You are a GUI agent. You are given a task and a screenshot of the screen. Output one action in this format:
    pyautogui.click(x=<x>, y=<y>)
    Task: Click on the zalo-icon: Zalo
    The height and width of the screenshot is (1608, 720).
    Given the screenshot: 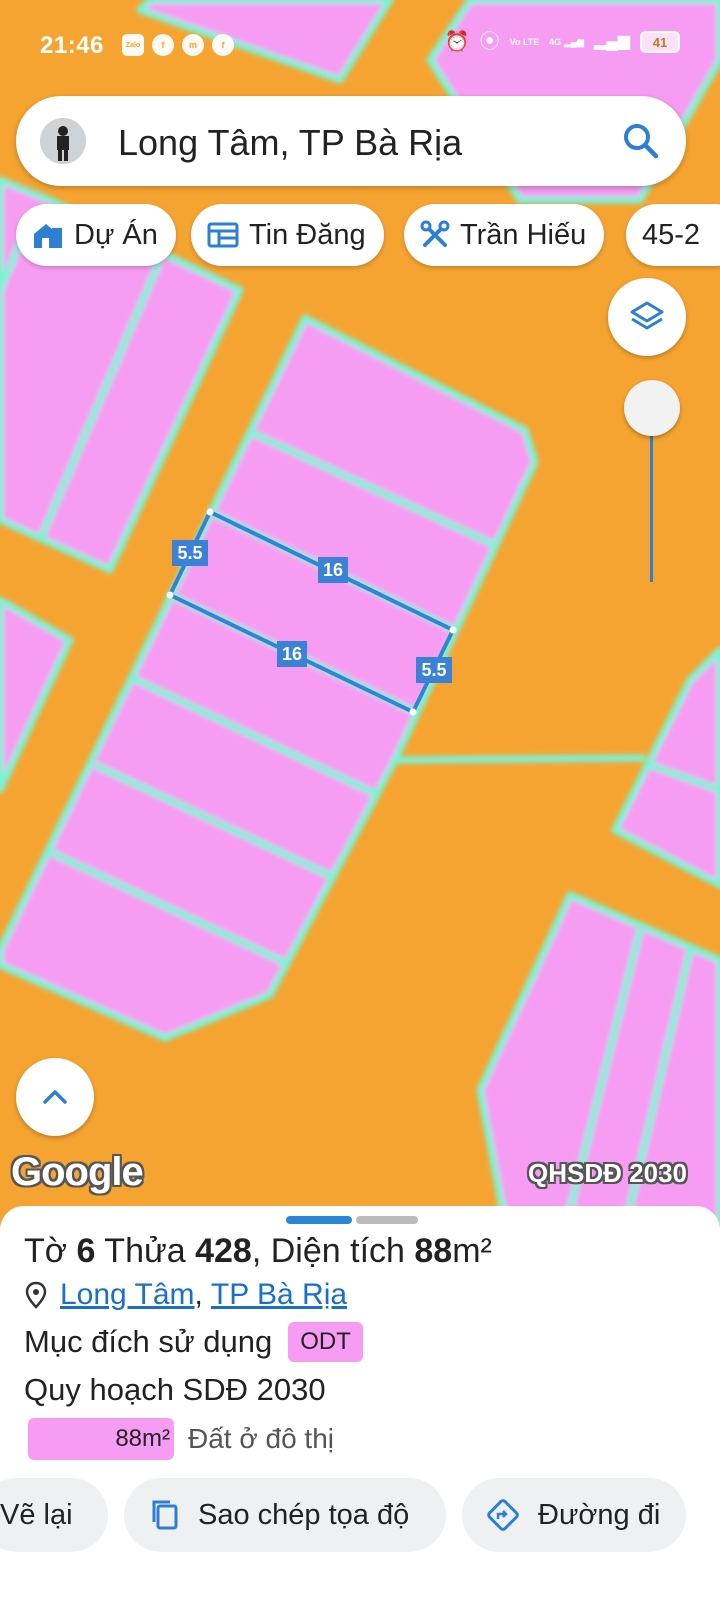 What is the action you would take?
    pyautogui.click(x=133, y=45)
    